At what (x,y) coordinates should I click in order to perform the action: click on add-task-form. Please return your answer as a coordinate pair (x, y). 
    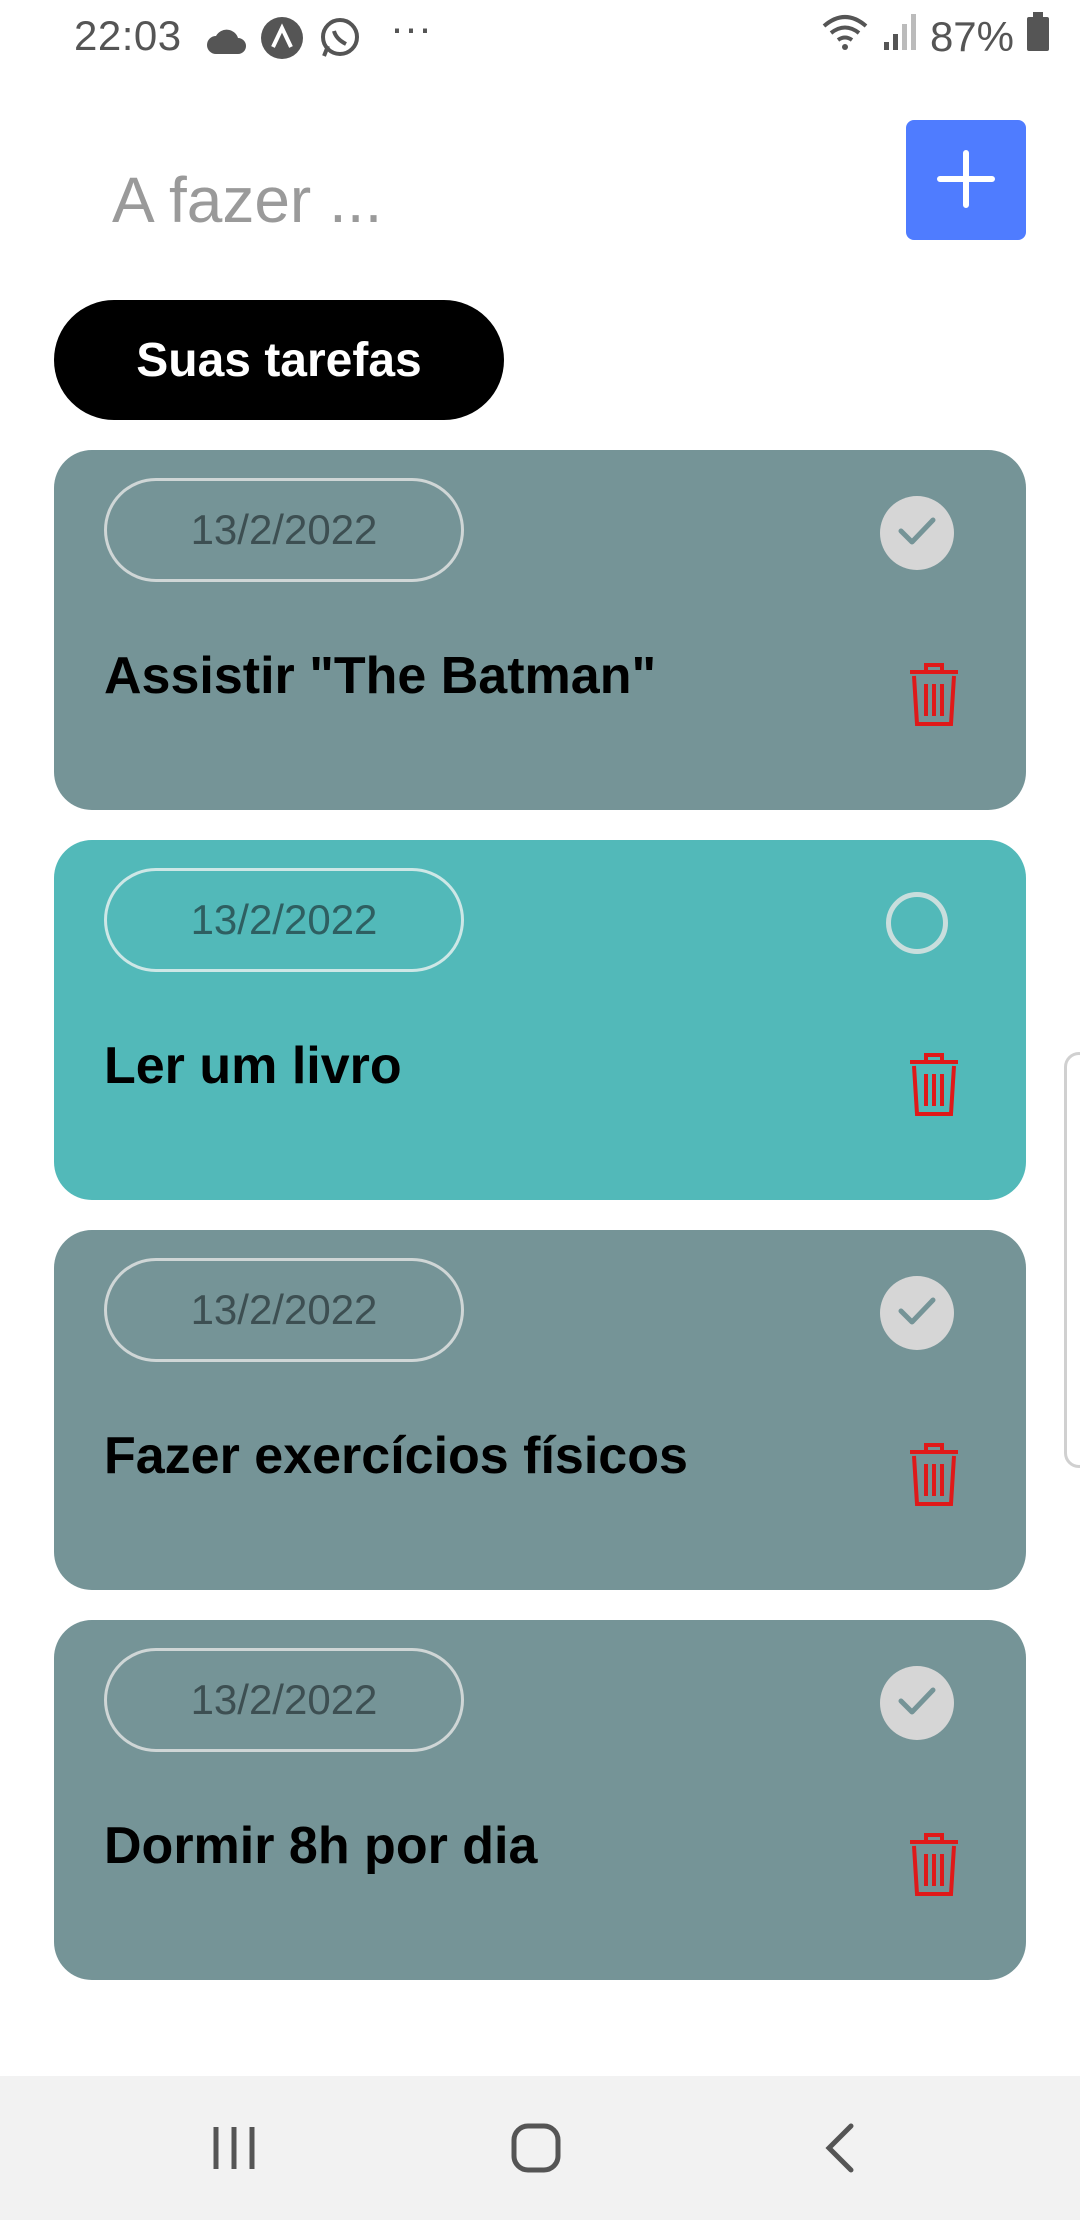
    Looking at the image, I should click on (540, 185).